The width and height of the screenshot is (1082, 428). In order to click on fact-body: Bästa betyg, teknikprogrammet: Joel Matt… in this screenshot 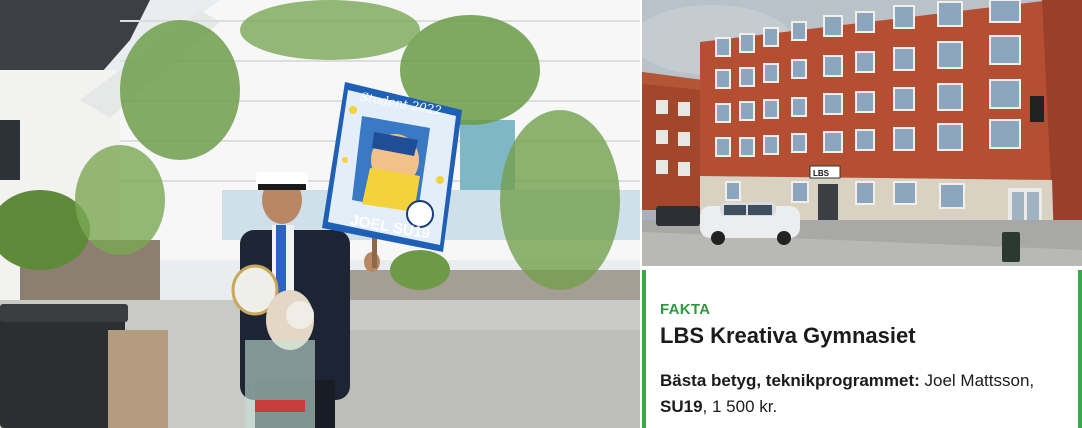, I will do `click(865, 394)`.